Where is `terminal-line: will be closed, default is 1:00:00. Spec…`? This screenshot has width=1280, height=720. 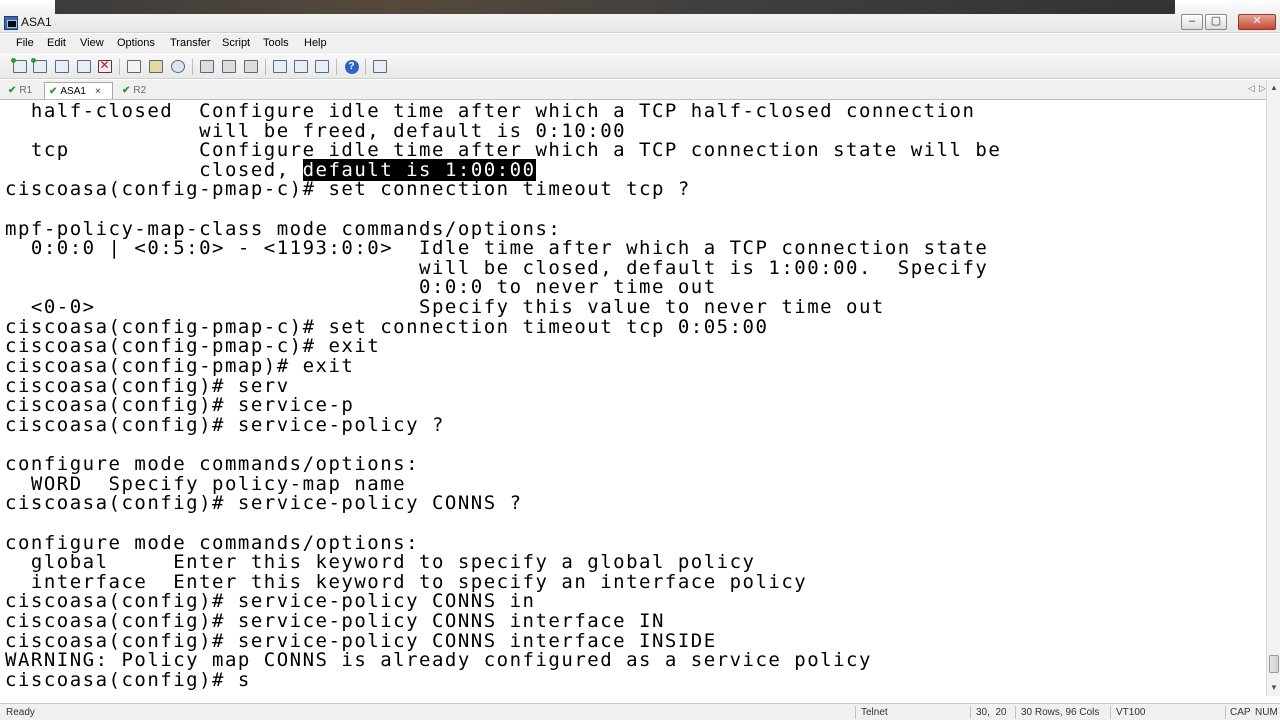 terminal-line: will be closed, default is 1:00:00. Spec… is located at coordinates (497, 268).